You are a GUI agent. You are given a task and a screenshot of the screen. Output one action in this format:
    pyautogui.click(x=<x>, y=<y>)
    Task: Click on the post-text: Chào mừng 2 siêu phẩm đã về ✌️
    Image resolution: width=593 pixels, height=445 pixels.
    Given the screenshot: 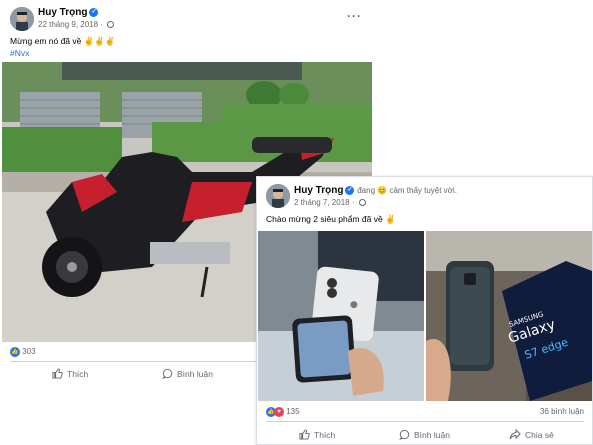 What is the action you would take?
    pyautogui.click(x=331, y=219)
    